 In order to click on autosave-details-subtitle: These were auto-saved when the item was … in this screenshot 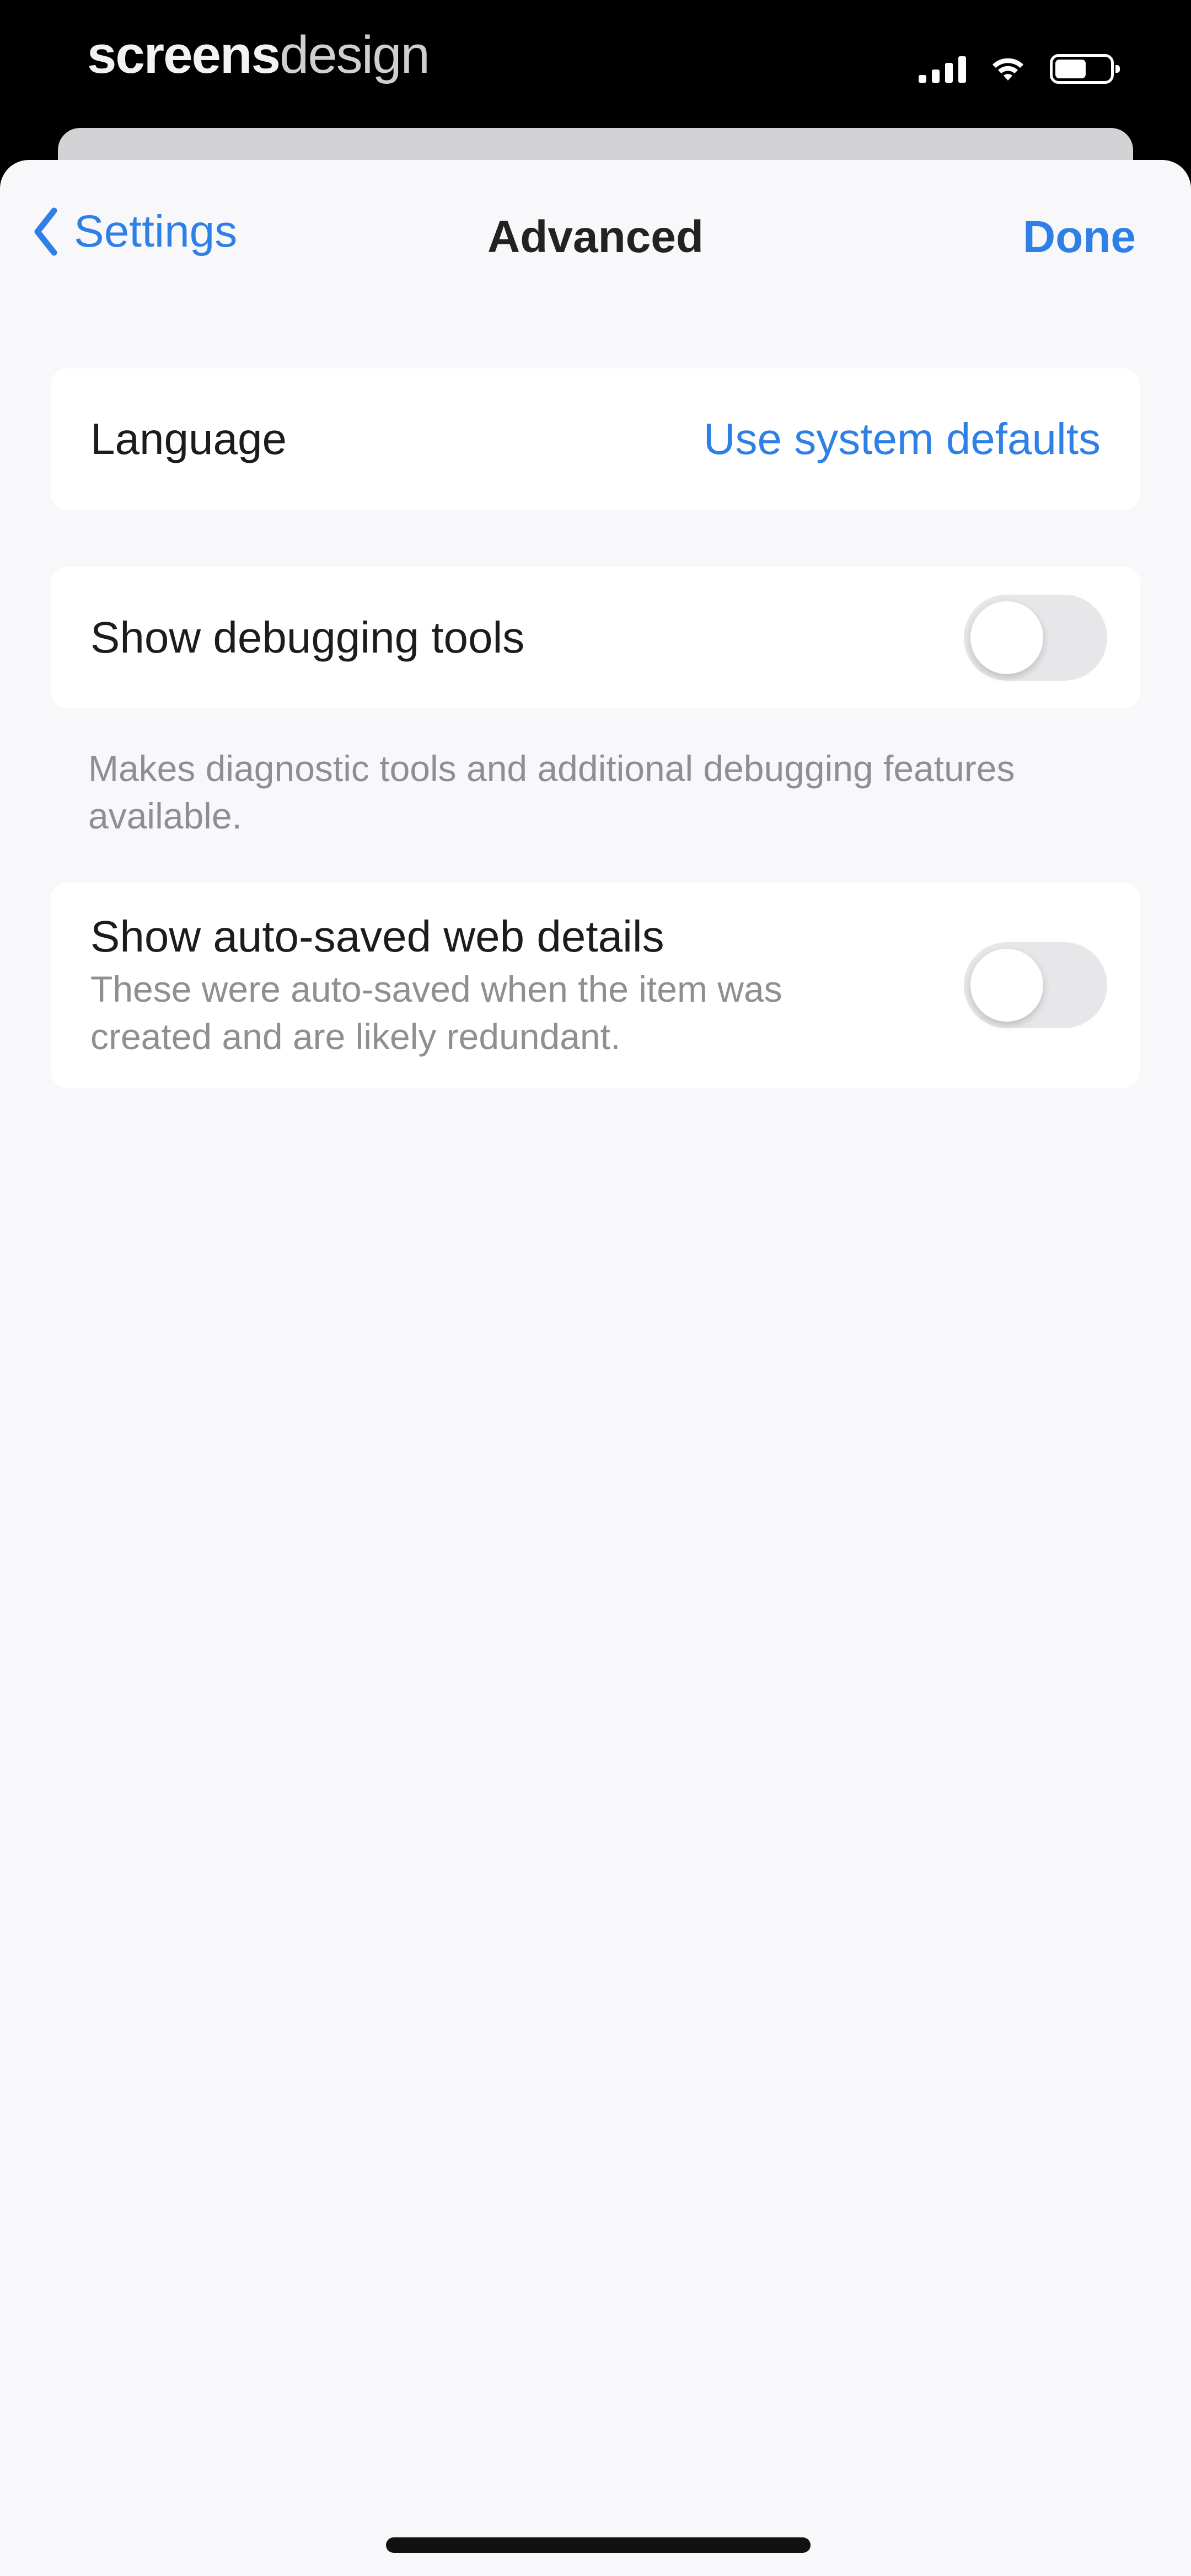, I will do `click(436, 1013)`.